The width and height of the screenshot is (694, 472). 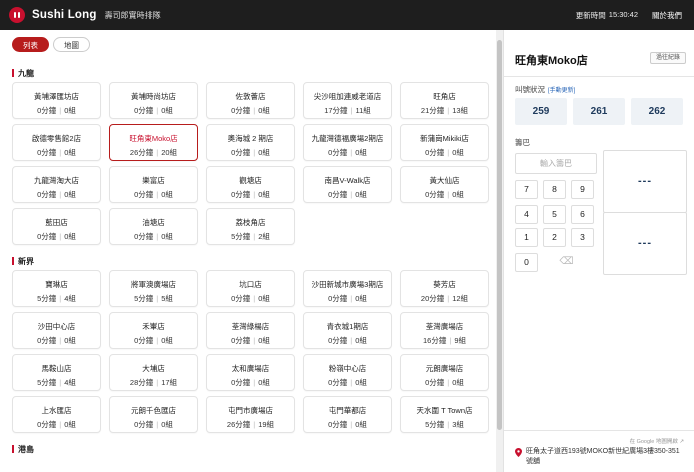 I want to click on store-card: 荔枝角店 5分鐘 | 2組, so click(x=250, y=226).